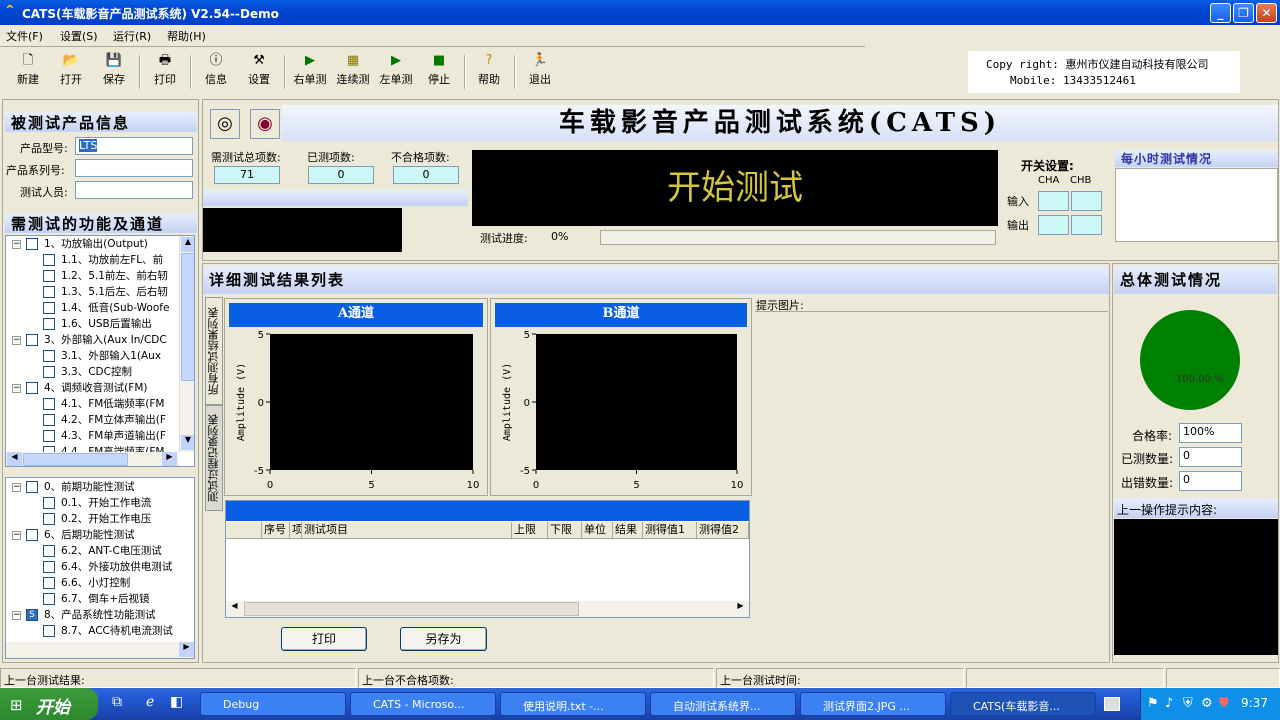 The height and width of the screenshot is (720, 1280). Describe the element at coordinates (723, 530) in the screenshot. I see `grid-col-measured2: 测得值2` at that location.